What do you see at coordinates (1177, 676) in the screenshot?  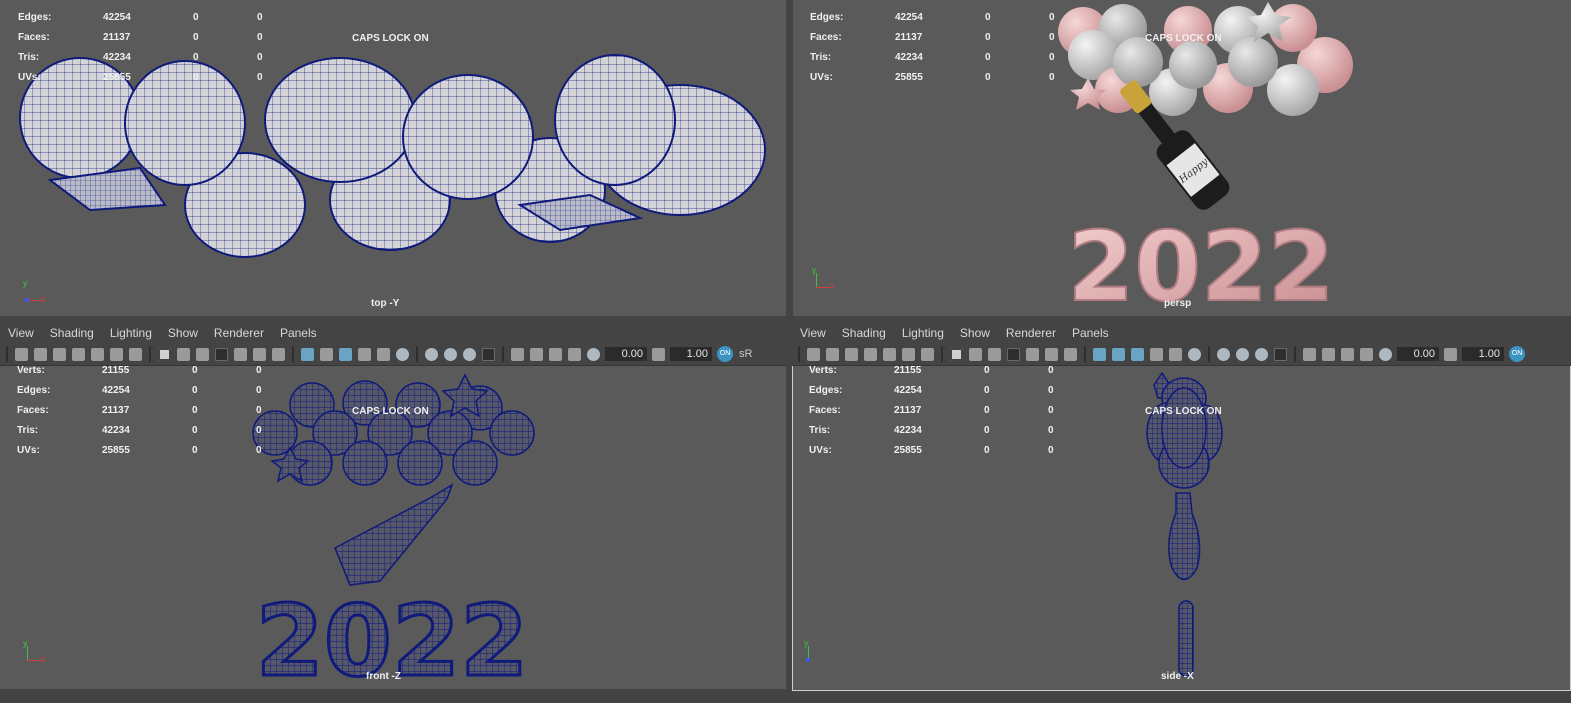 I see `camera-name-label: side -X` at bounding box center [1177, 676].